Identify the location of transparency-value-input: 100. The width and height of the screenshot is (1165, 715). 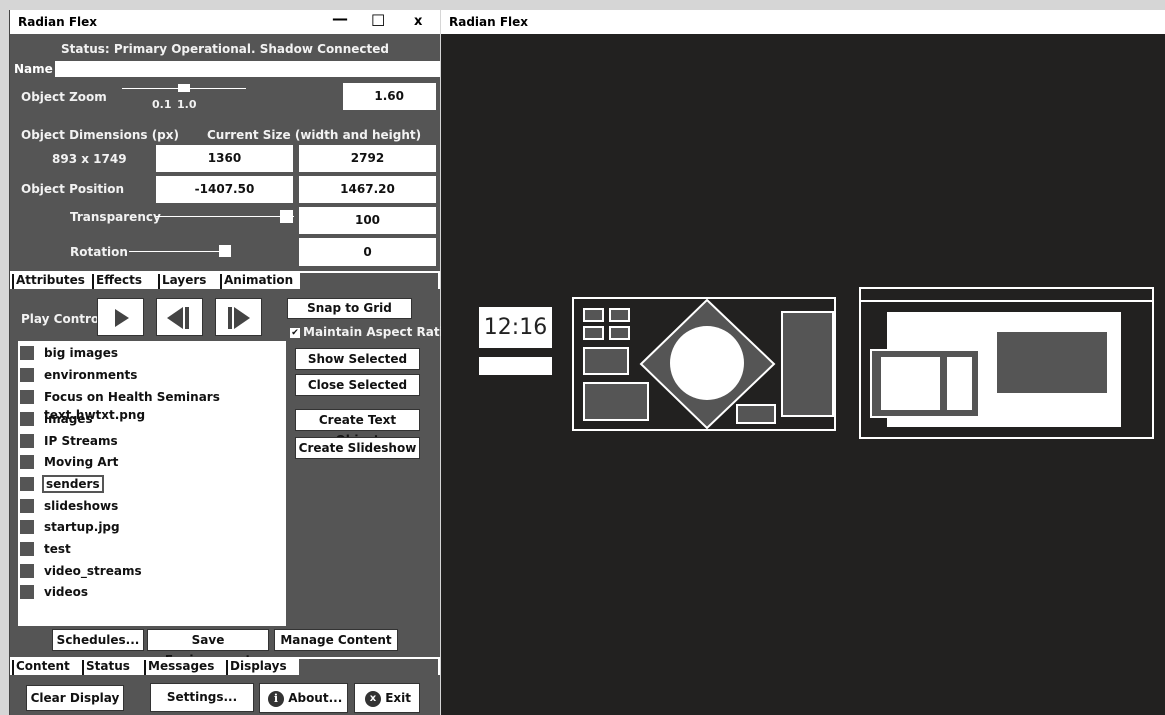
(367, 220).